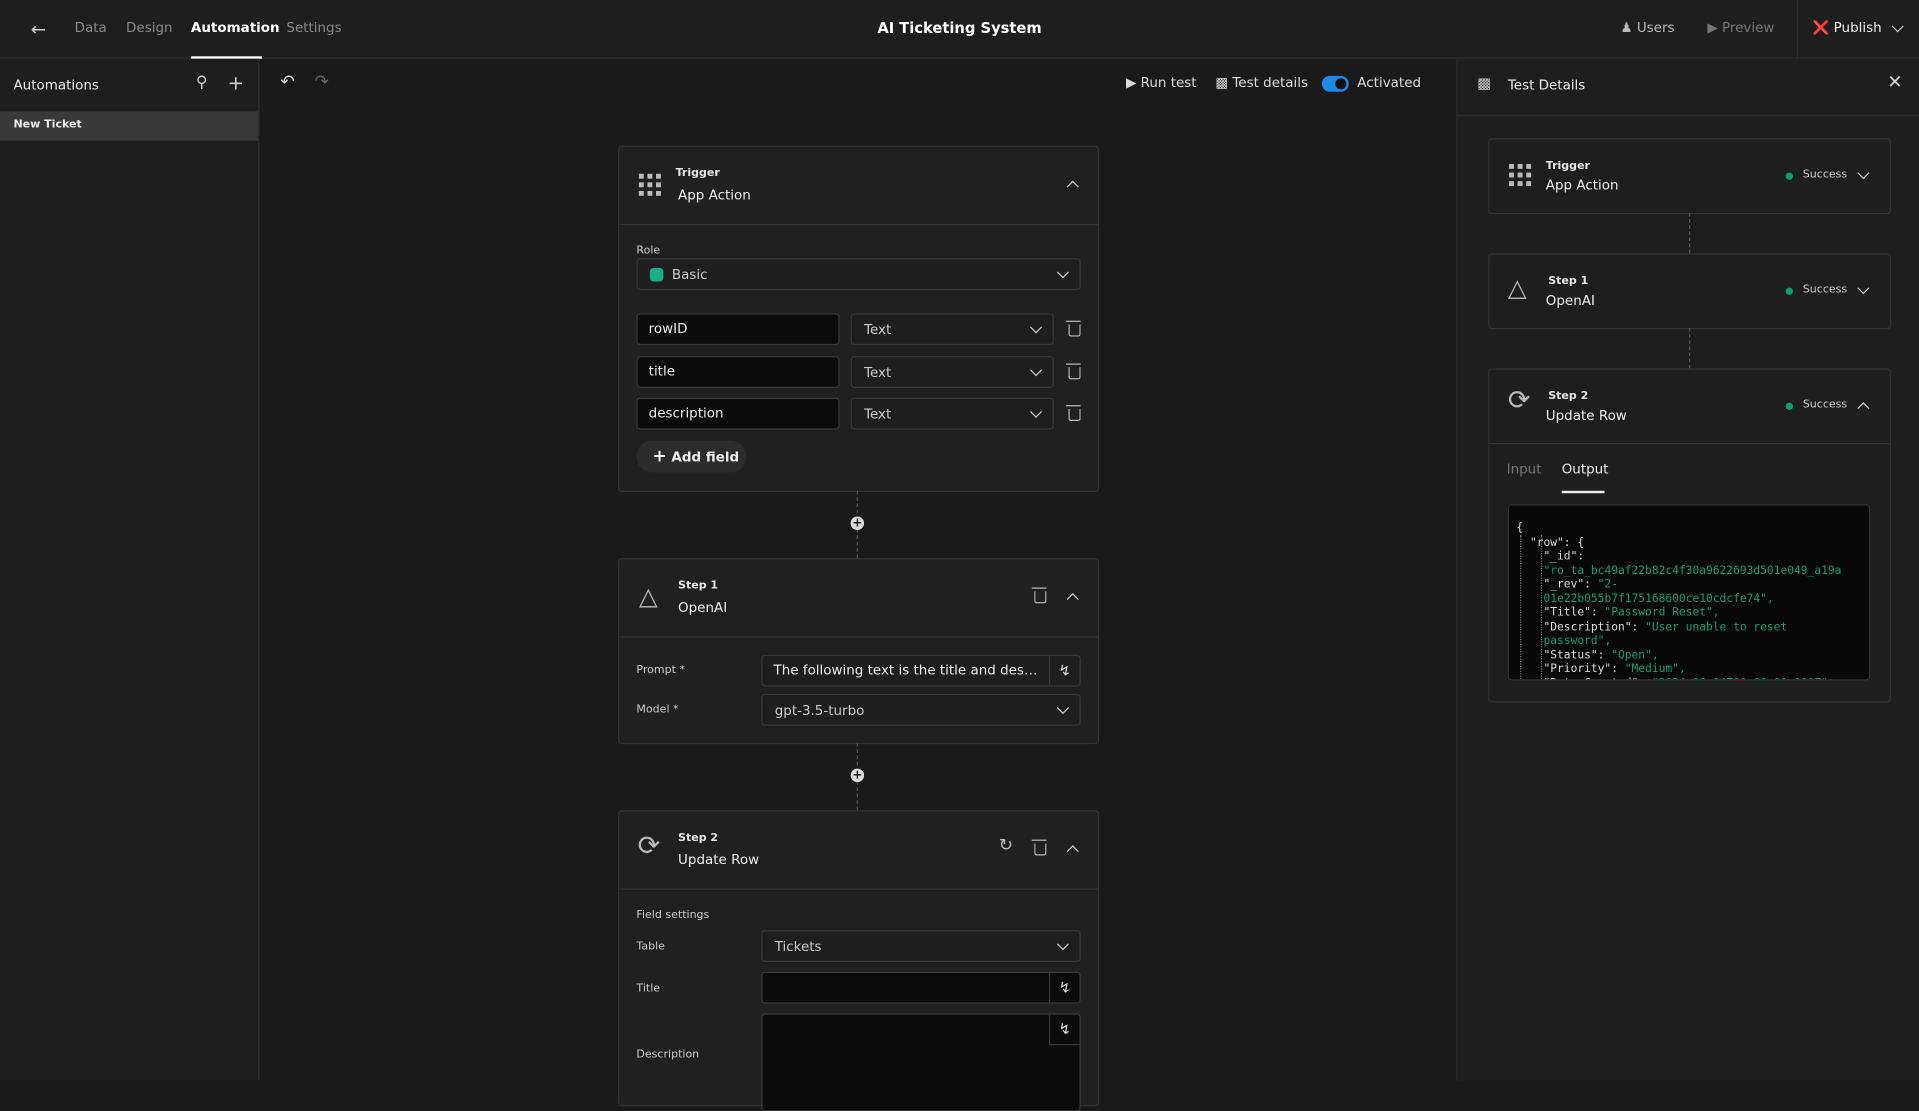  I want to click on search-icon: ⚲, so click(202, 82).